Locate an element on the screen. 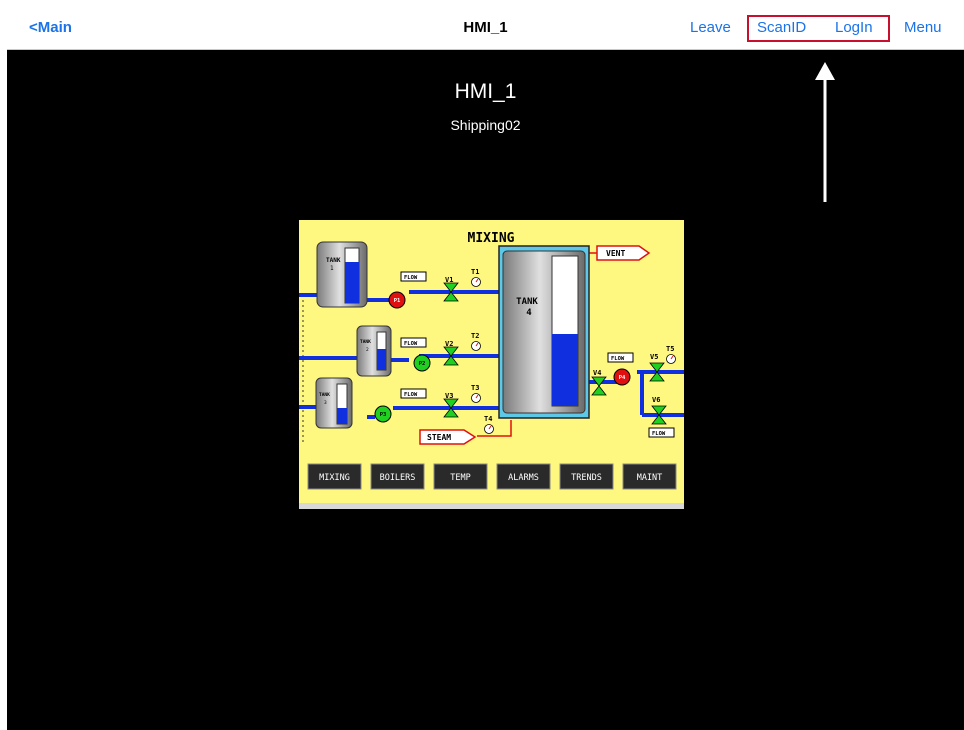 The image size is (964, 730). svg-text: T4 is located at coordinates (488, 419).